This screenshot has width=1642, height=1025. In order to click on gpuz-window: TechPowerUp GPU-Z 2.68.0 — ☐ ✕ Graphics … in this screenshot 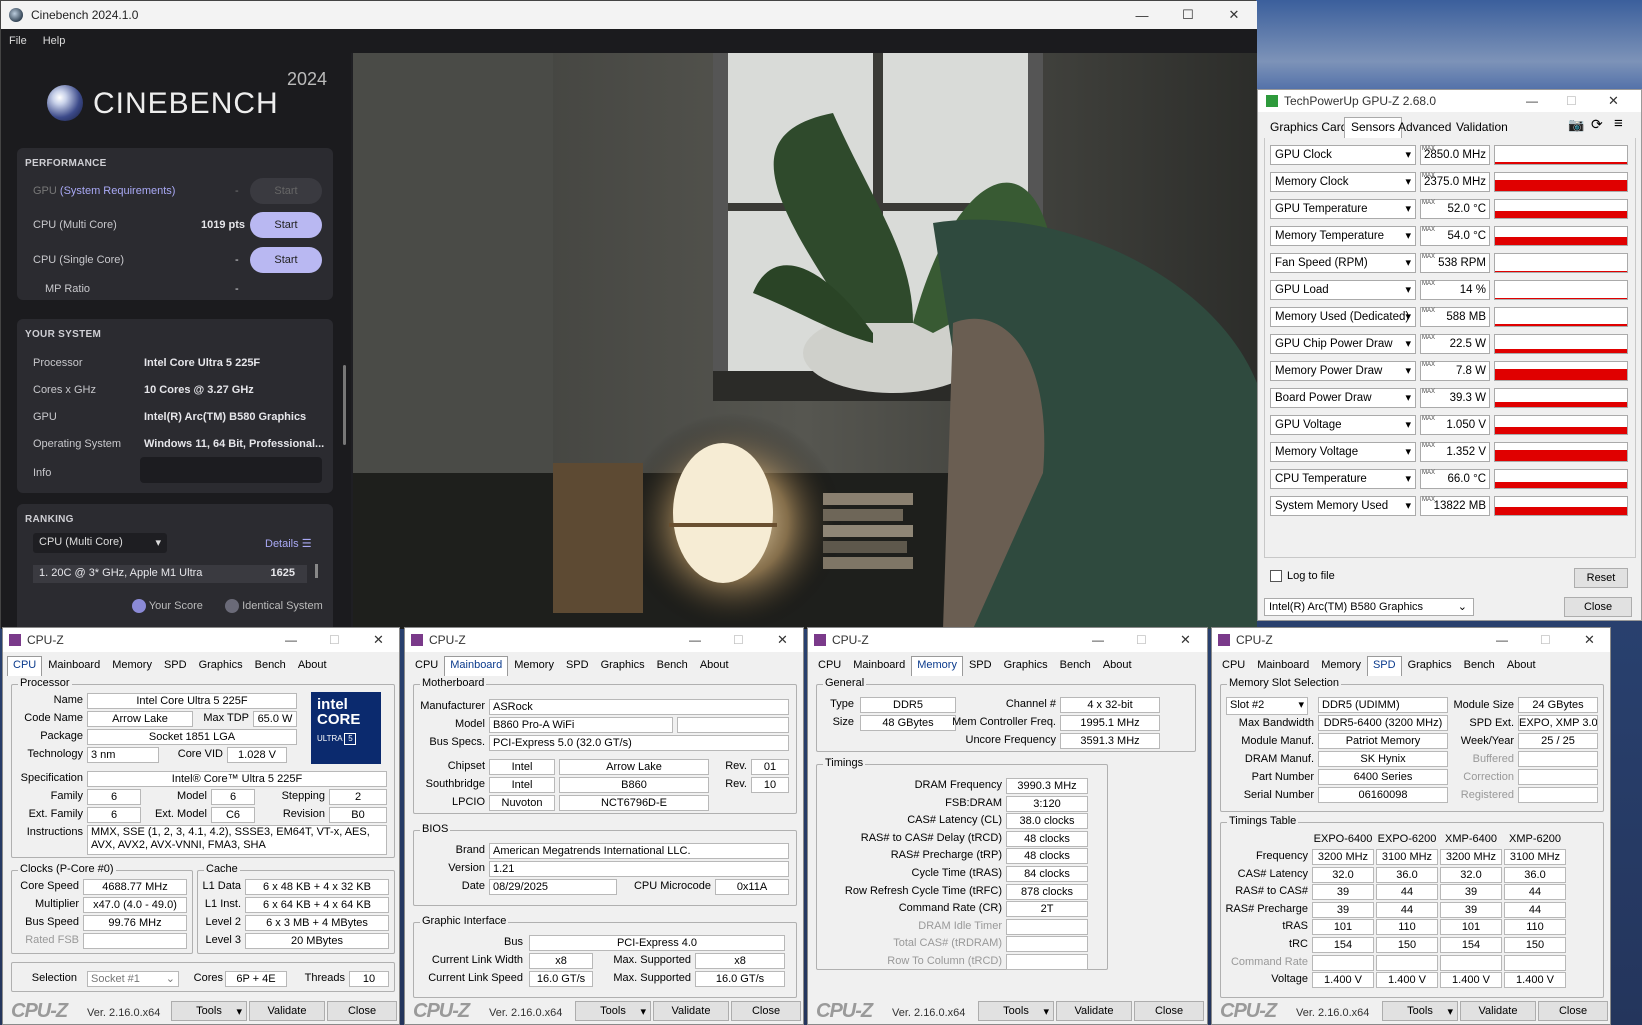, I will do `click(1449, 355)`.